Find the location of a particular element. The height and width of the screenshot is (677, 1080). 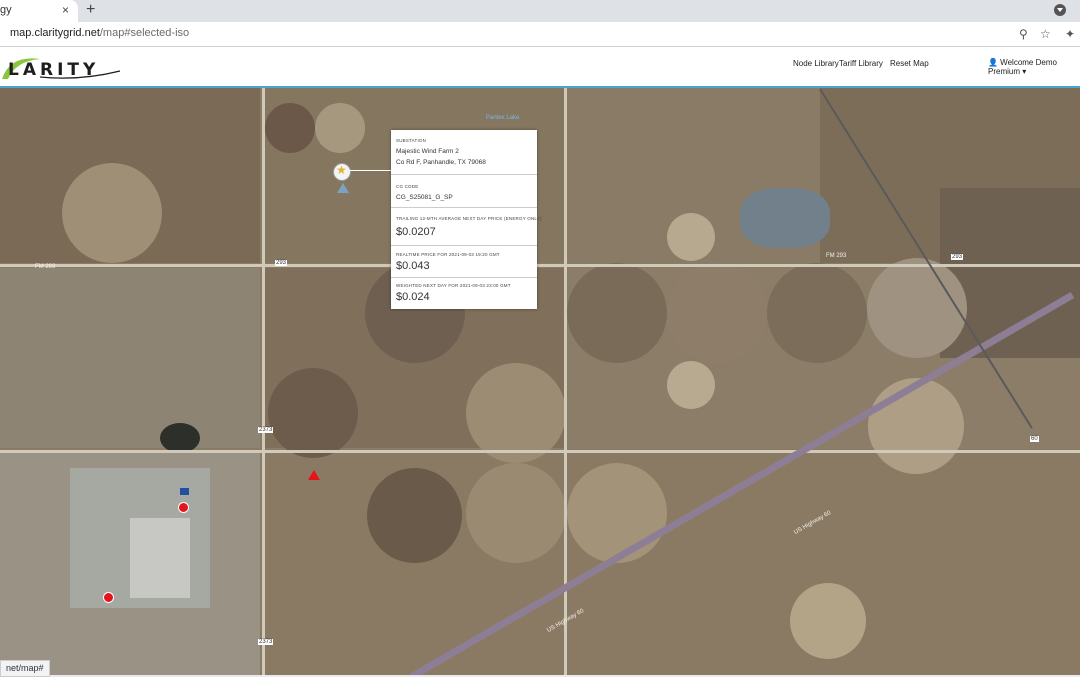

nav-node-library: Node Library is located at coordinates (816, 63).